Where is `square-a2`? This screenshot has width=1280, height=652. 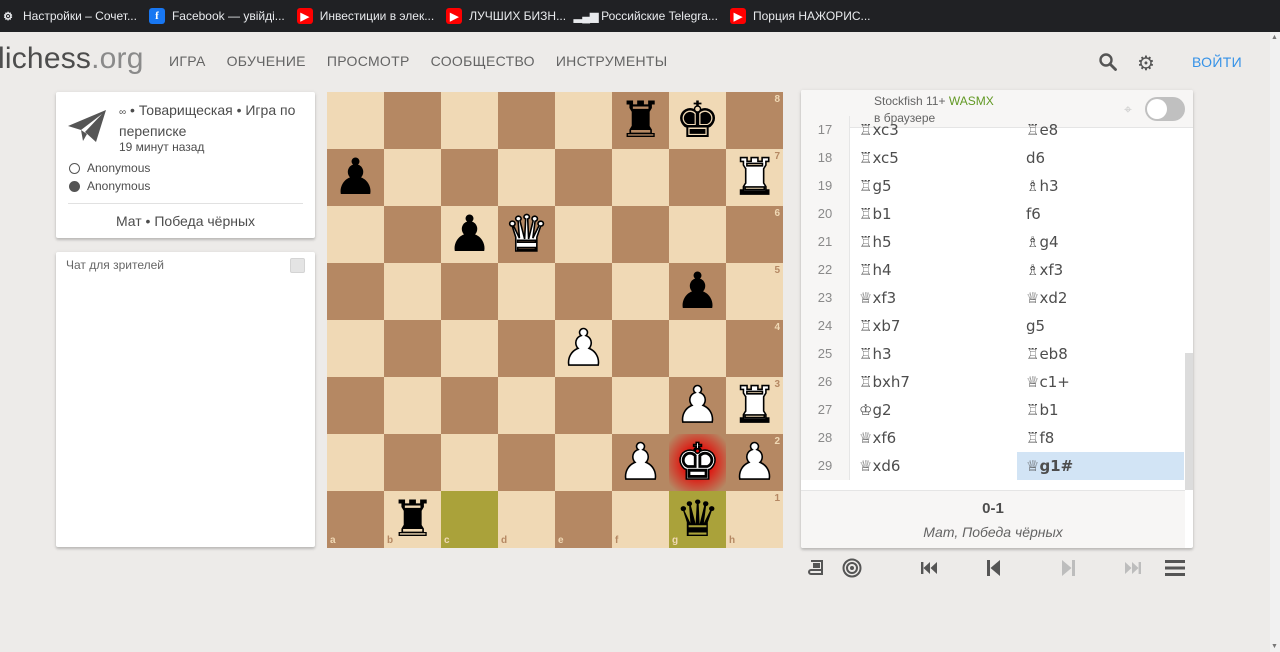
square-a2 is located at coordinates (355, 462).